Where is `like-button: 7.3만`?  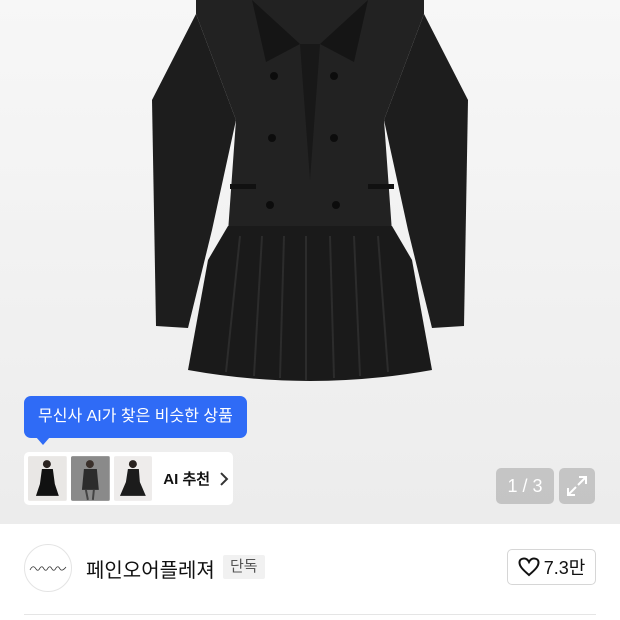 like-button: 7.3만 is located at coordinates (551, 567).